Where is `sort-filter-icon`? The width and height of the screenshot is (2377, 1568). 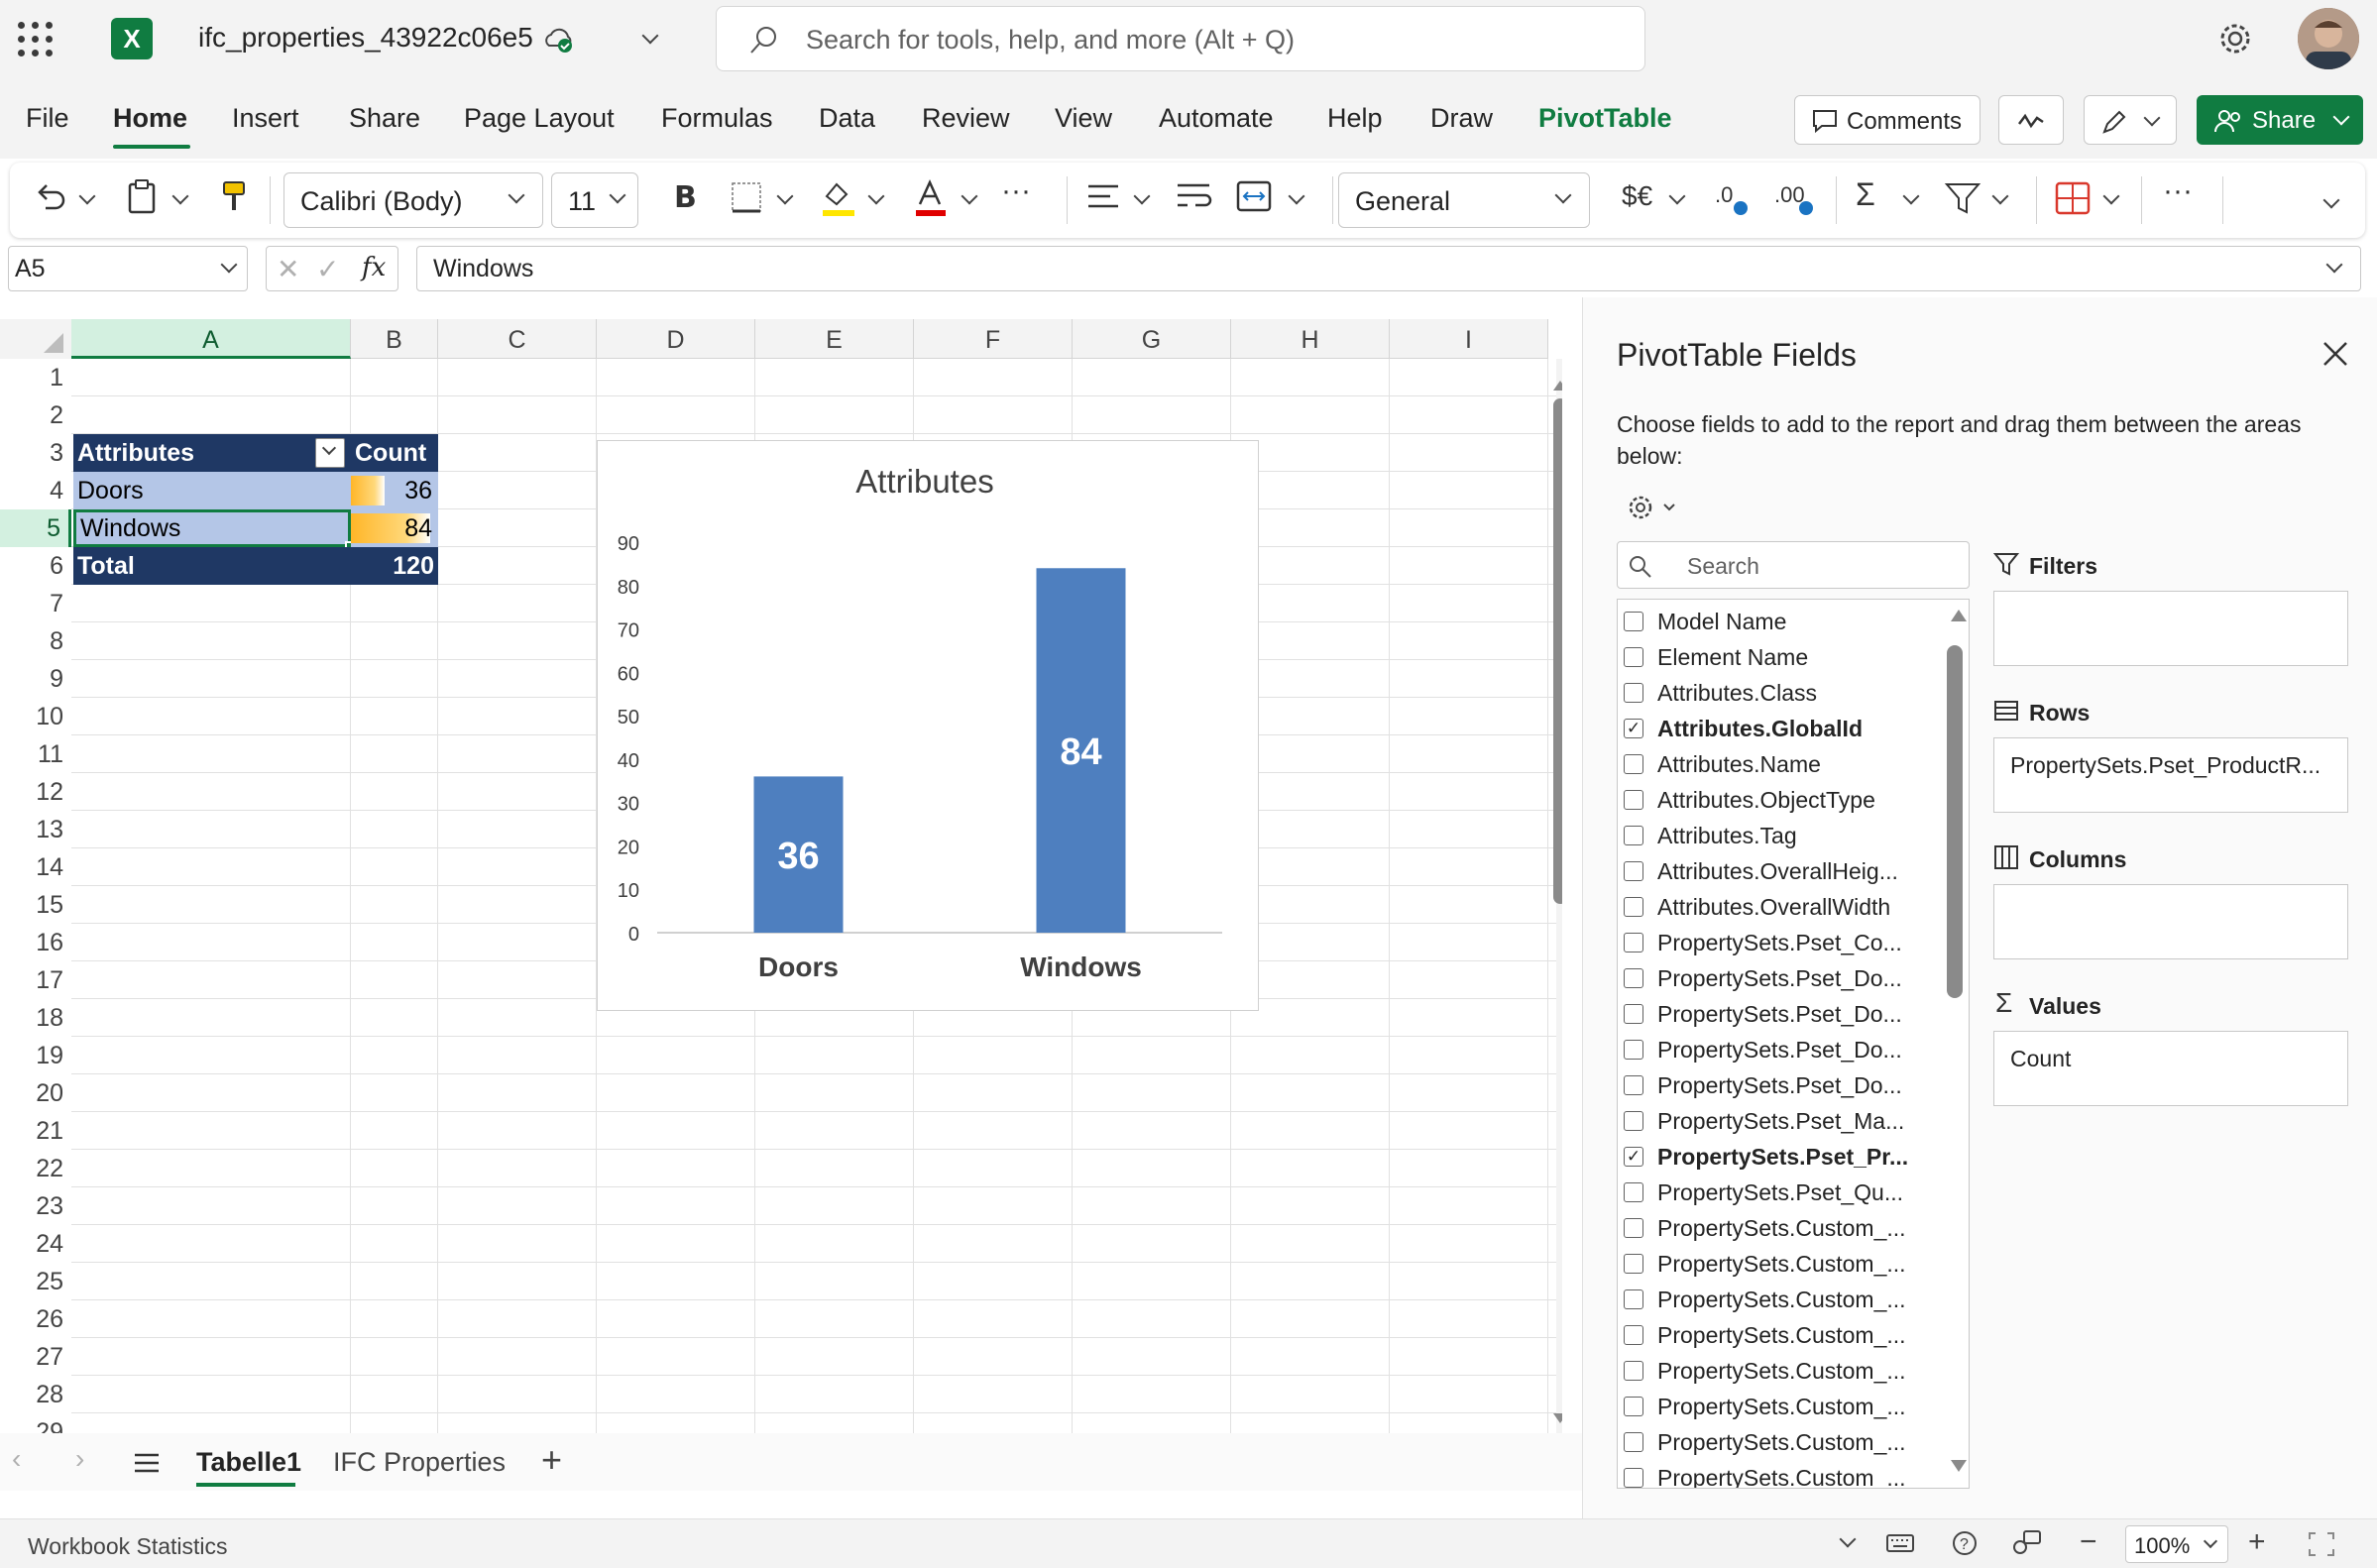 sort-filter-icon is located at coordinates (1963, 198).